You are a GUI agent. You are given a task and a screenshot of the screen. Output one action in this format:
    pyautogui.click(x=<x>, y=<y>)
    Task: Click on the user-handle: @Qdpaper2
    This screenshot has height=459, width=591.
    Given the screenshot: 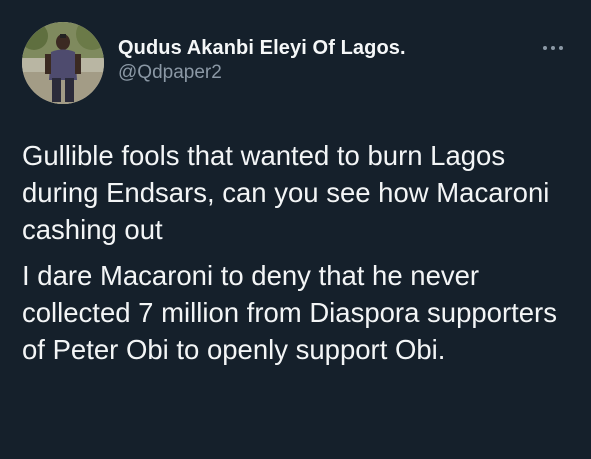 What is the action you would take?
    pyautogui.click(x=262, y=73)
    